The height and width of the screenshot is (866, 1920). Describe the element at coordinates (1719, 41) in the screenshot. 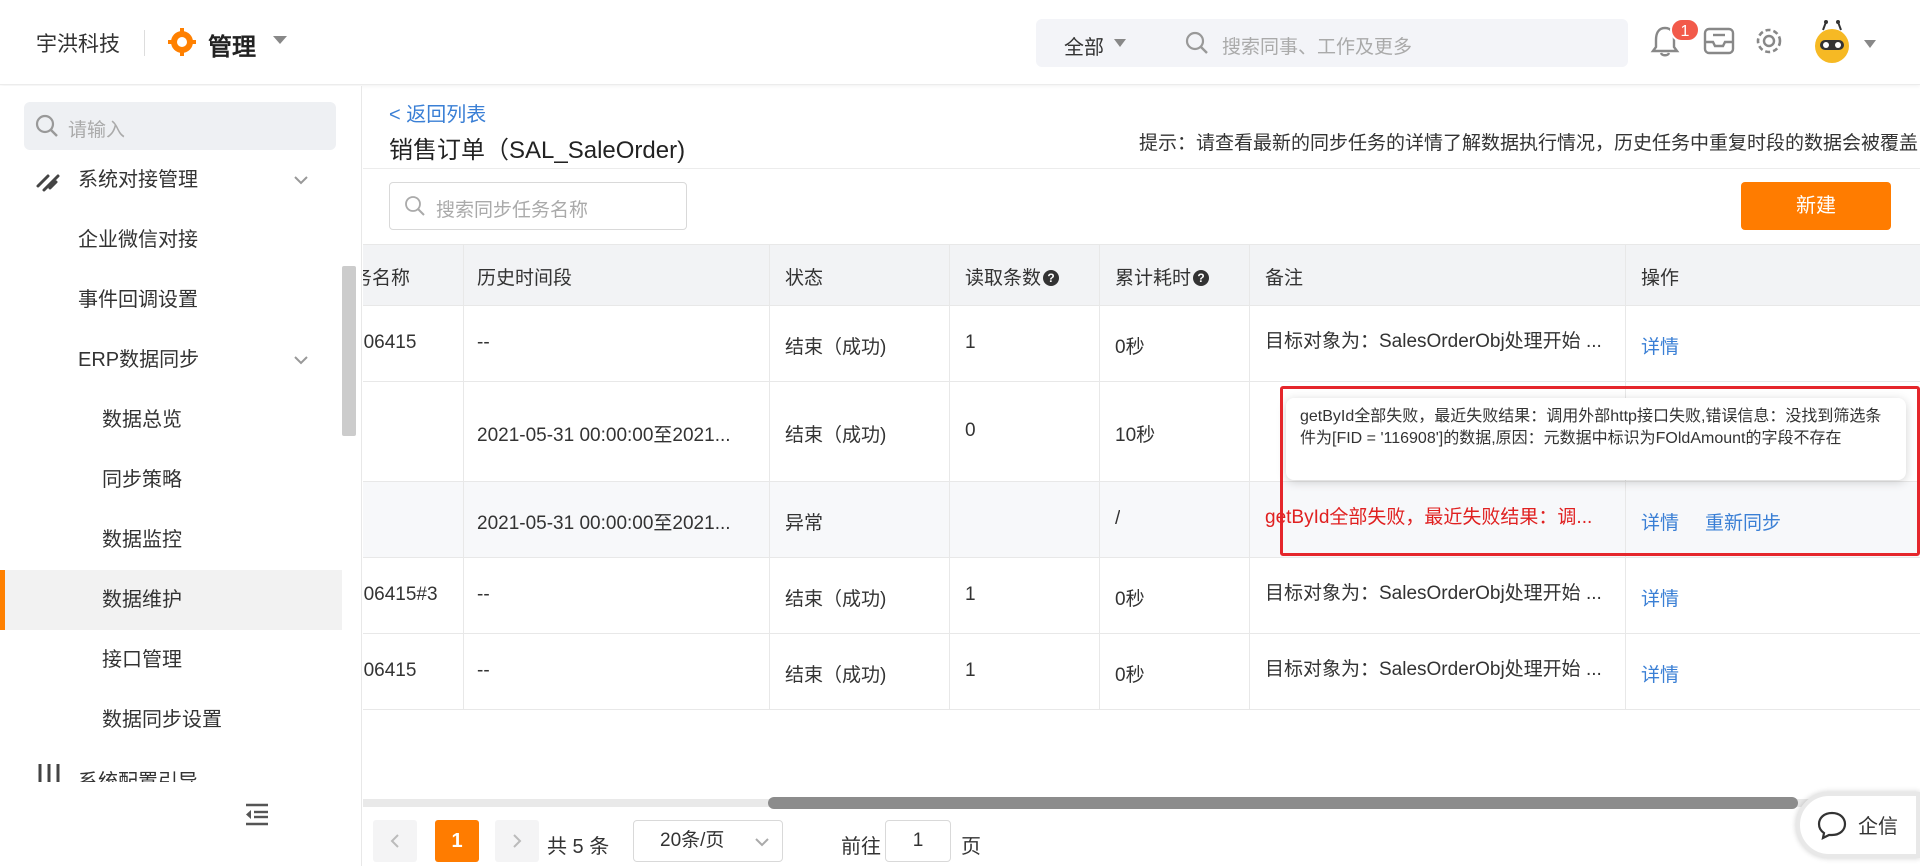

I see `inbox-icon` at that location.